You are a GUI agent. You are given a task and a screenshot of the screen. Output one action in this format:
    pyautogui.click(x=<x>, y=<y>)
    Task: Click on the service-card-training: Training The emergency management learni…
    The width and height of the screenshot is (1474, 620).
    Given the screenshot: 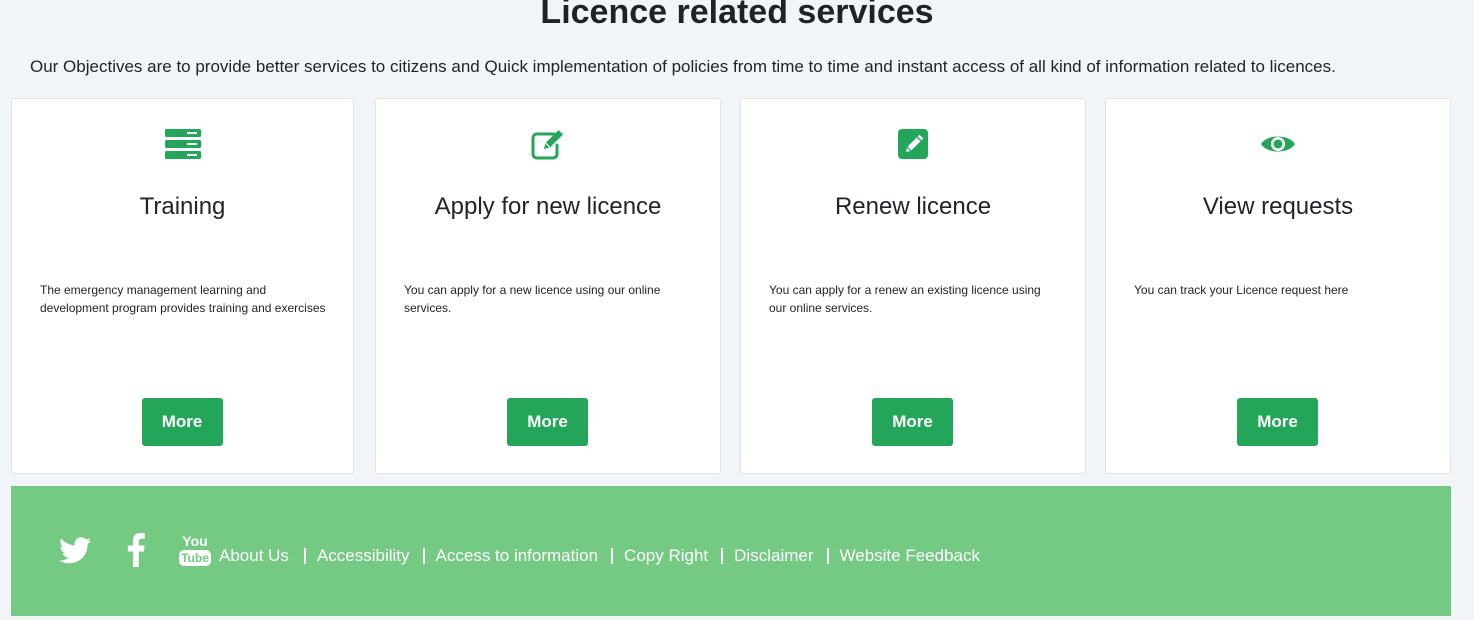 What is the action you would take?
    pyautogui.click(x=182, y=286)
    